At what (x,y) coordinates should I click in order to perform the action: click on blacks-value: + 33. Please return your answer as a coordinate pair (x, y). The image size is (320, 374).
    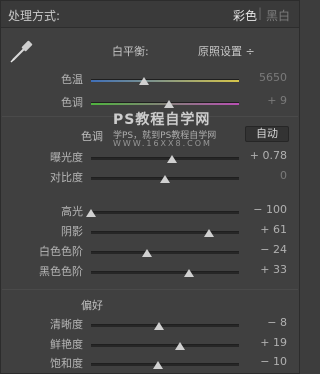
    Looking at the image, I should click on (267, 269).